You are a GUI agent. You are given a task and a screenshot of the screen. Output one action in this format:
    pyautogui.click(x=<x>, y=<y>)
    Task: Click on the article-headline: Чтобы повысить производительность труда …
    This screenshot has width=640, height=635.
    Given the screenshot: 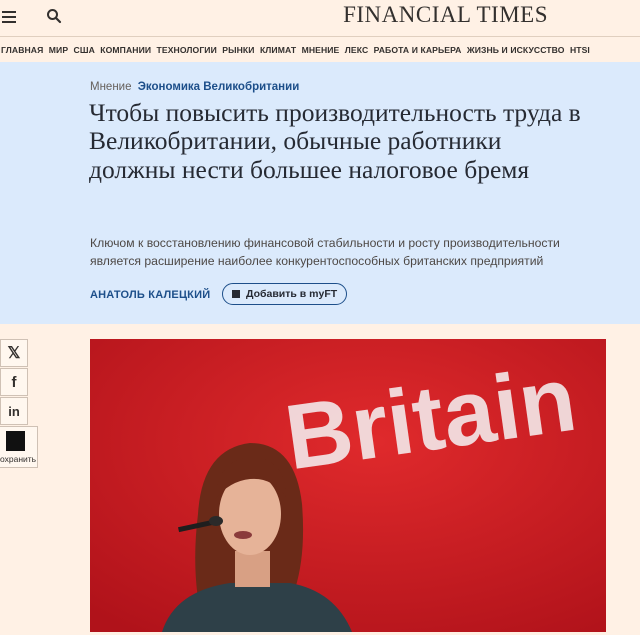 What is the action you would take?
    pyautogui.click(x=335, y=141)
    